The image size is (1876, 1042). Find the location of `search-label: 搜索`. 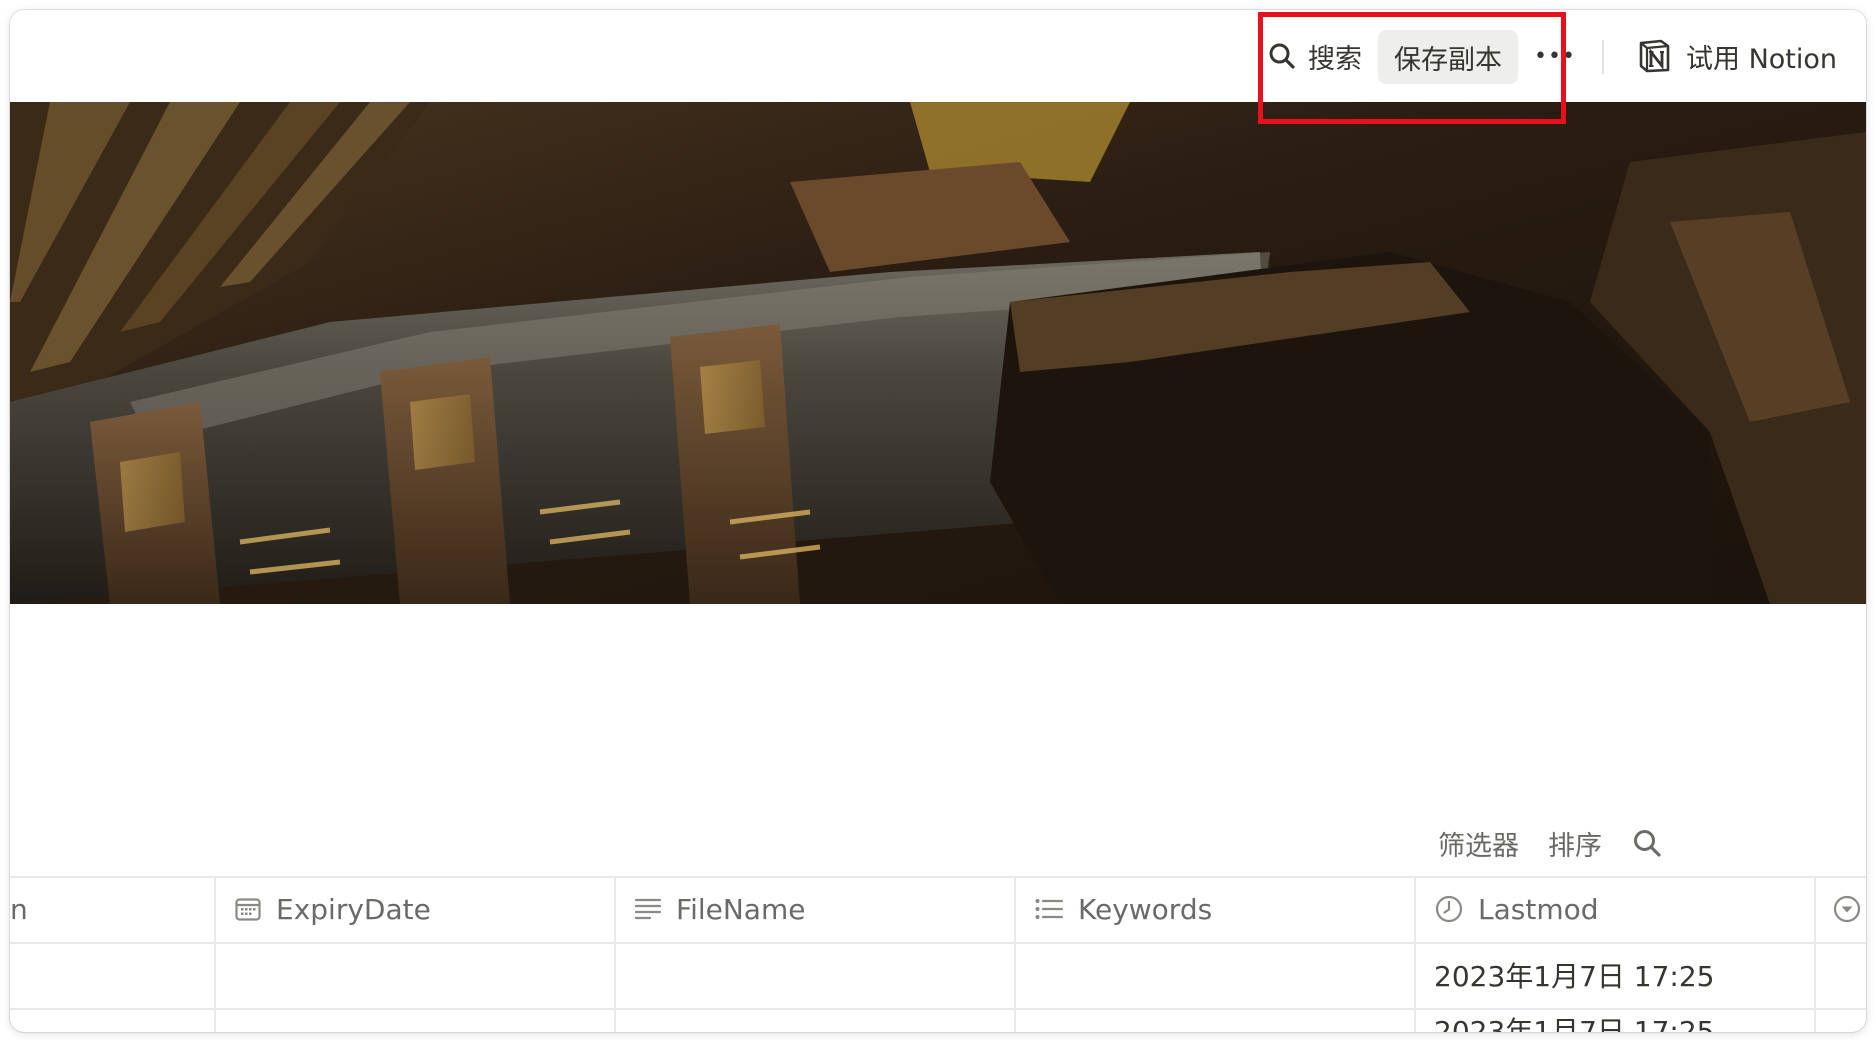

search-label: 搜索 is located at coordinates (1335, 59).